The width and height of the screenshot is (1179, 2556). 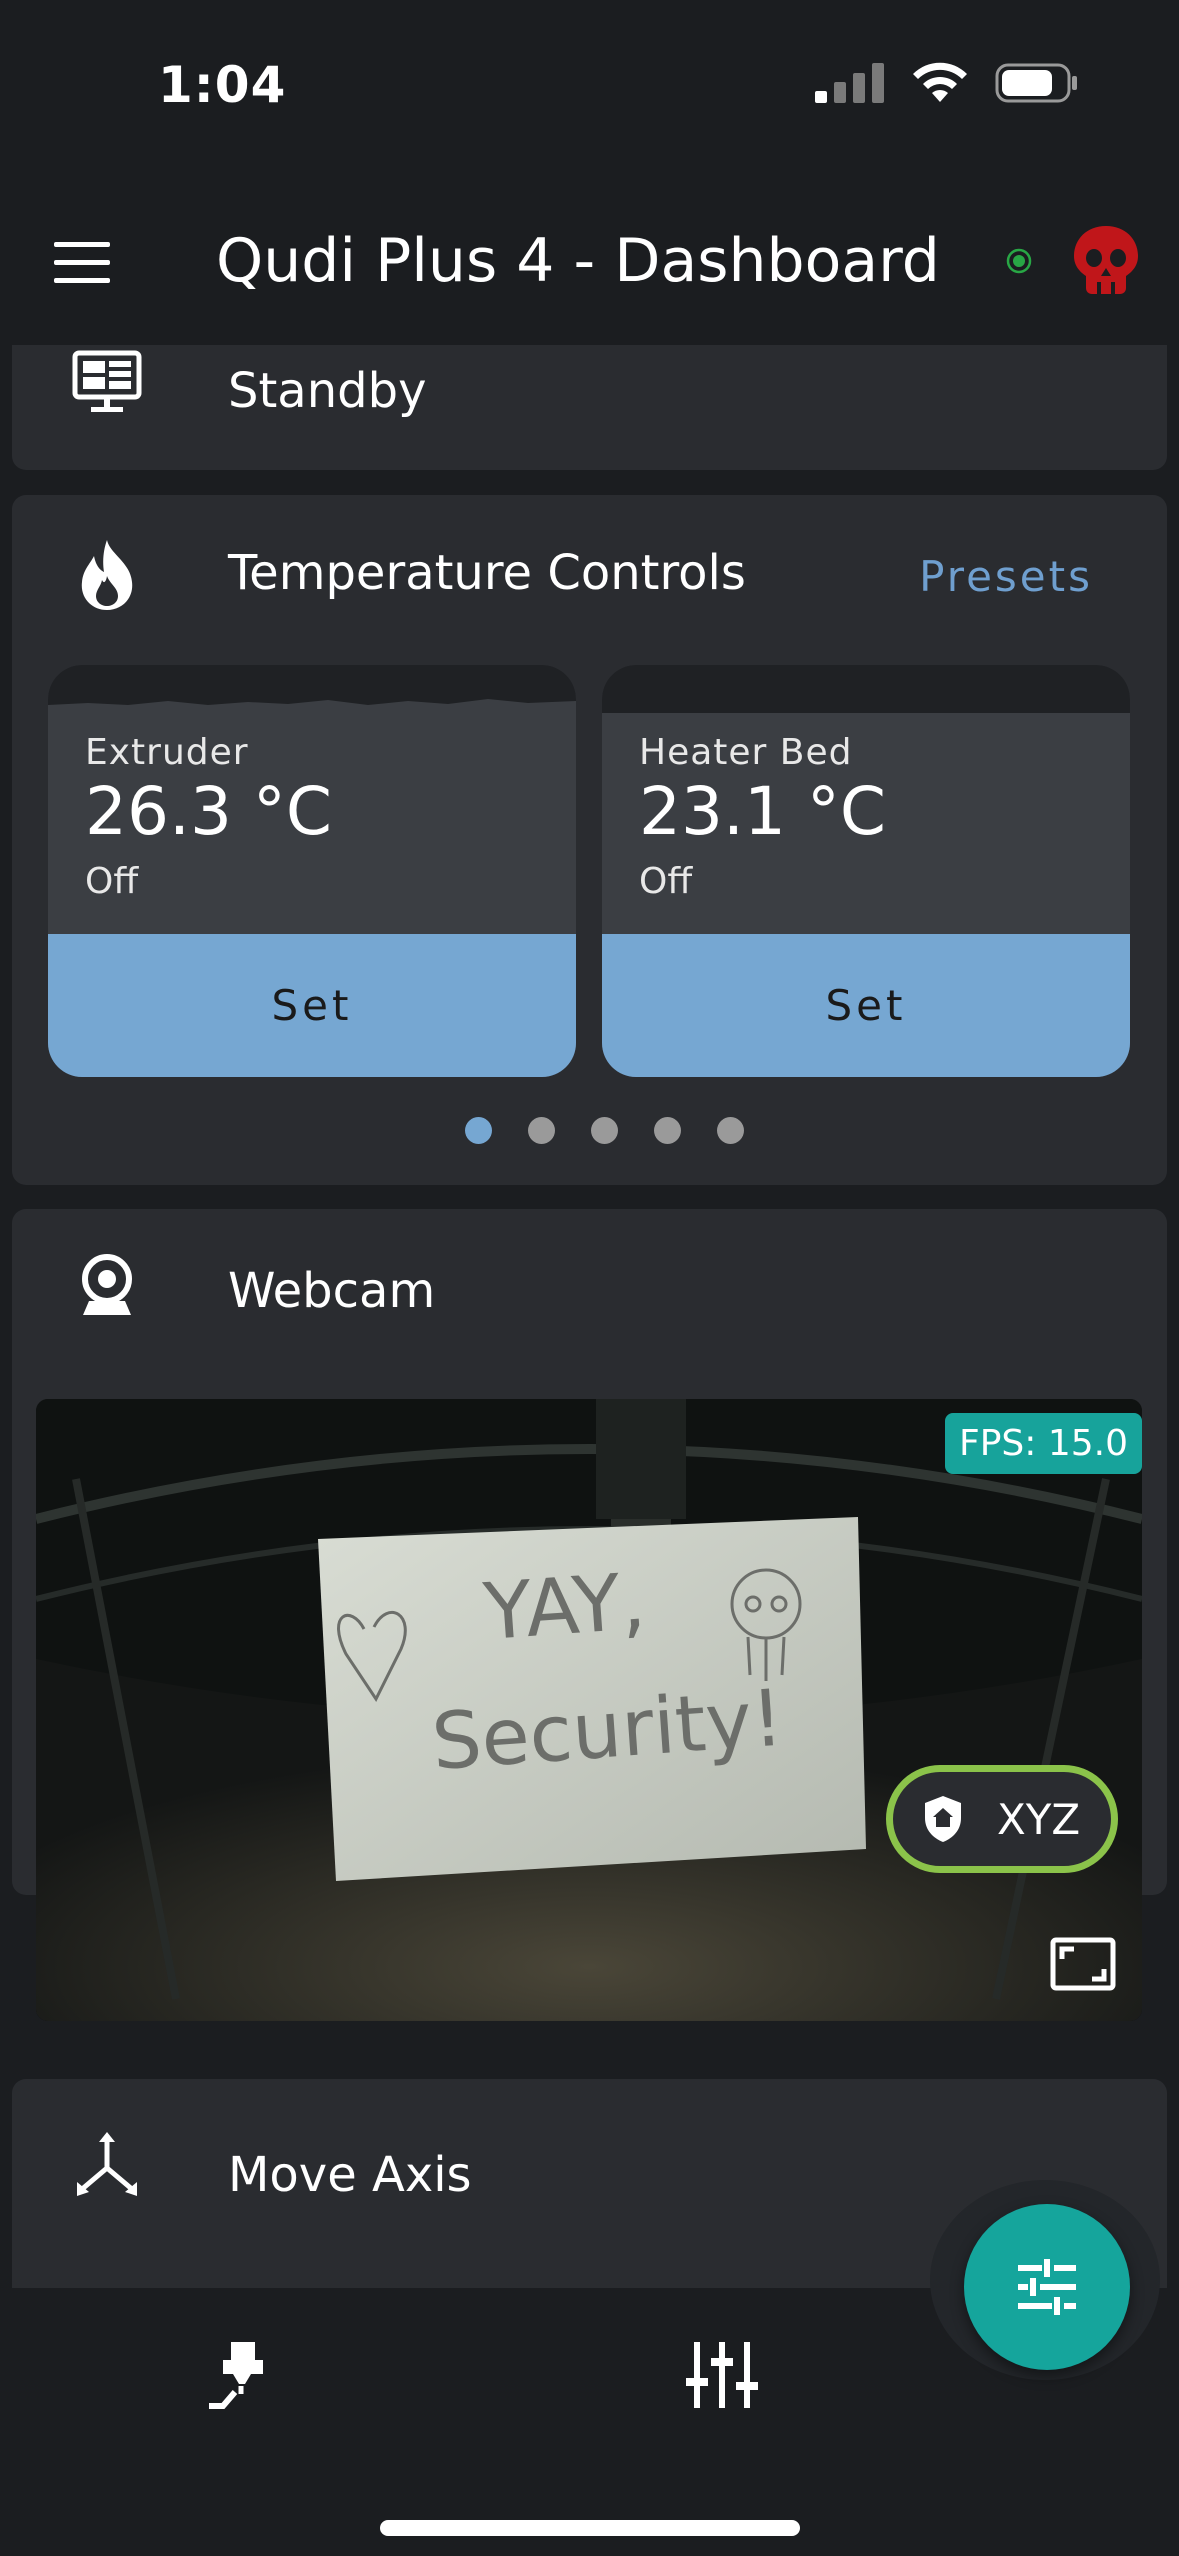 What do you see at coordinates (722, 2375) in the screenshot?
I see `tune-sliders-icon` at bounding box center [722, 2375].